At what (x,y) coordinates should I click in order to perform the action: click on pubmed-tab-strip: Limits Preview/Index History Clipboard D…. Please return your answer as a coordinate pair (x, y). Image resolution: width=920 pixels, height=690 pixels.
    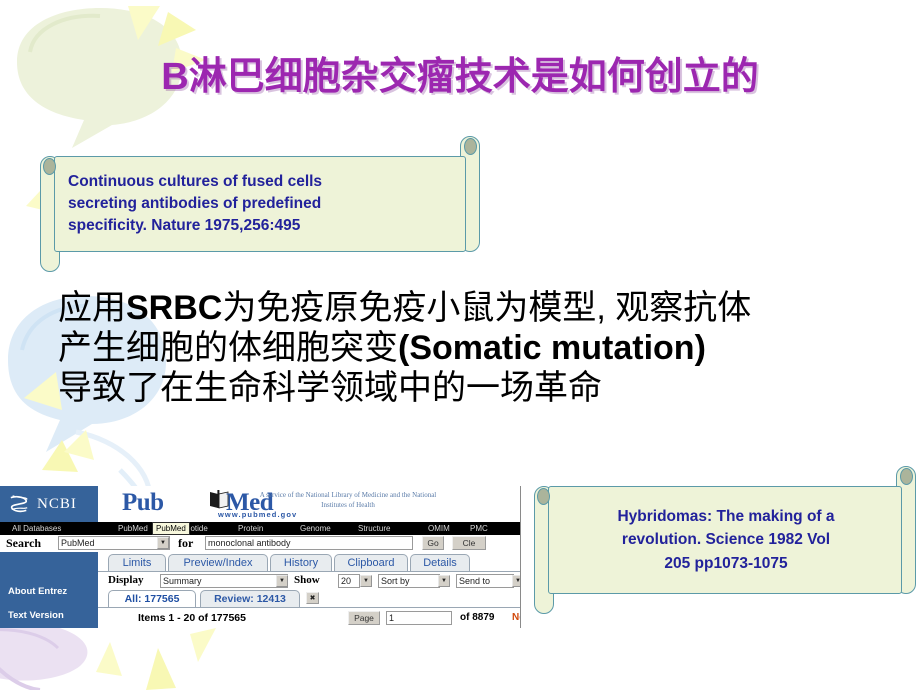
    Looking at the image, I should click on (309, 563).